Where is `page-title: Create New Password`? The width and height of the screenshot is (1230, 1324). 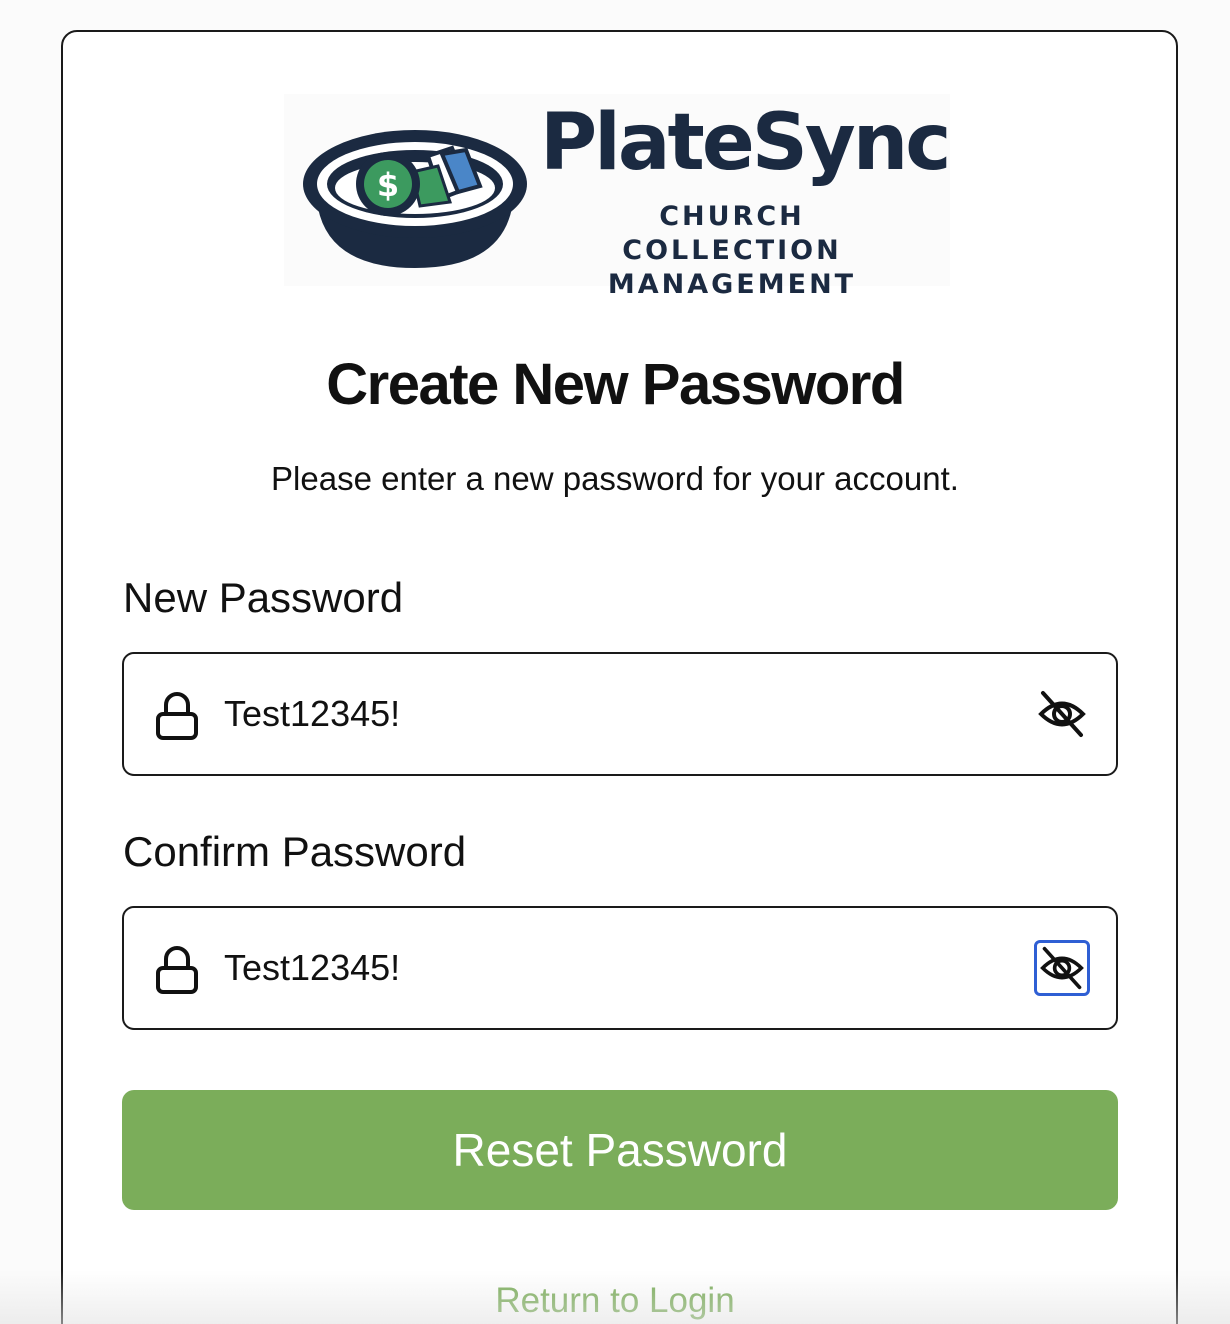 page-title: Create New Password is located at coordinates (615, 384).